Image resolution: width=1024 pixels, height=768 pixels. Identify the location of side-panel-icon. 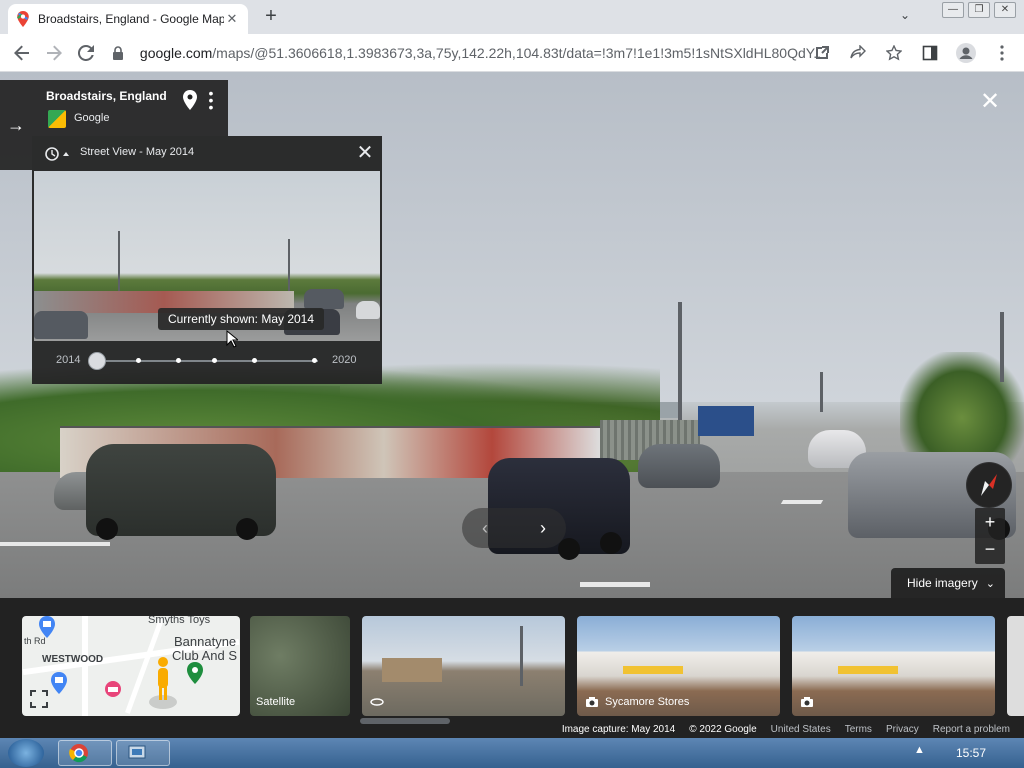
(930, 53).